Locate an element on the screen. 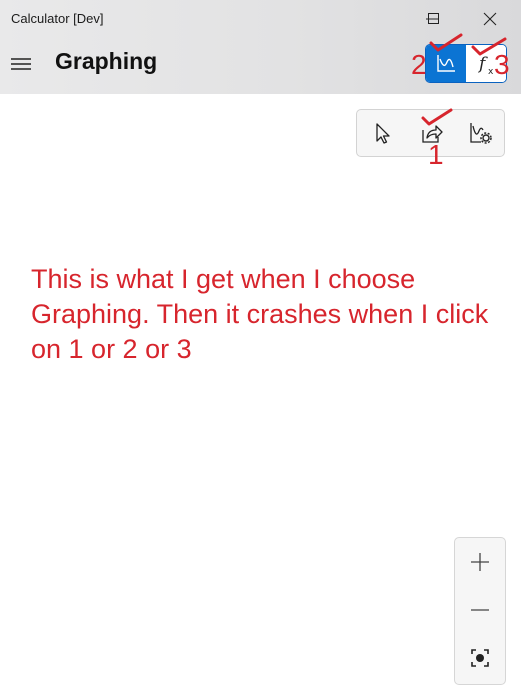  reset-view-icon is located at coordinates (480, 658).